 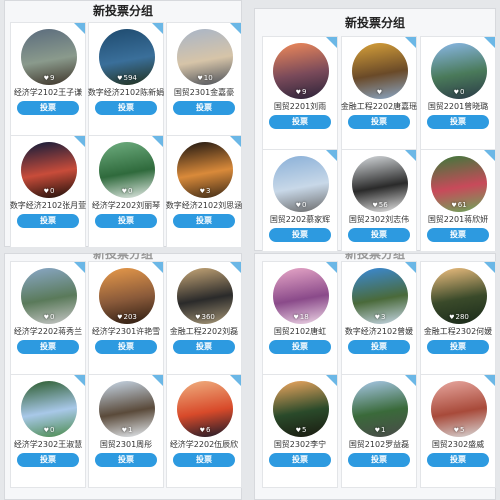 What do you see at coordinates (380, 184) in the screenshot?
I see `avatar-photo: ♥56` at bounding box center [380, 184].